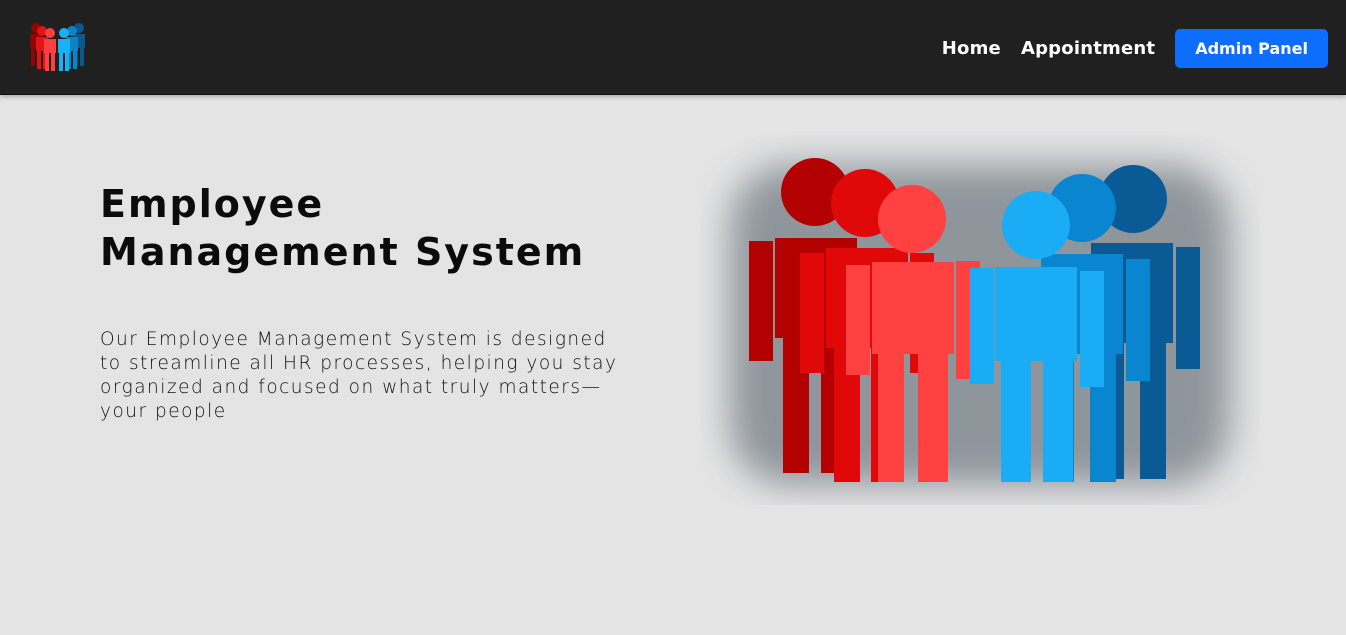 Image resolution: width=1346 pixels, height=635 pixels. I want to click on hero-title-line1: Employee, so click(212, 204).